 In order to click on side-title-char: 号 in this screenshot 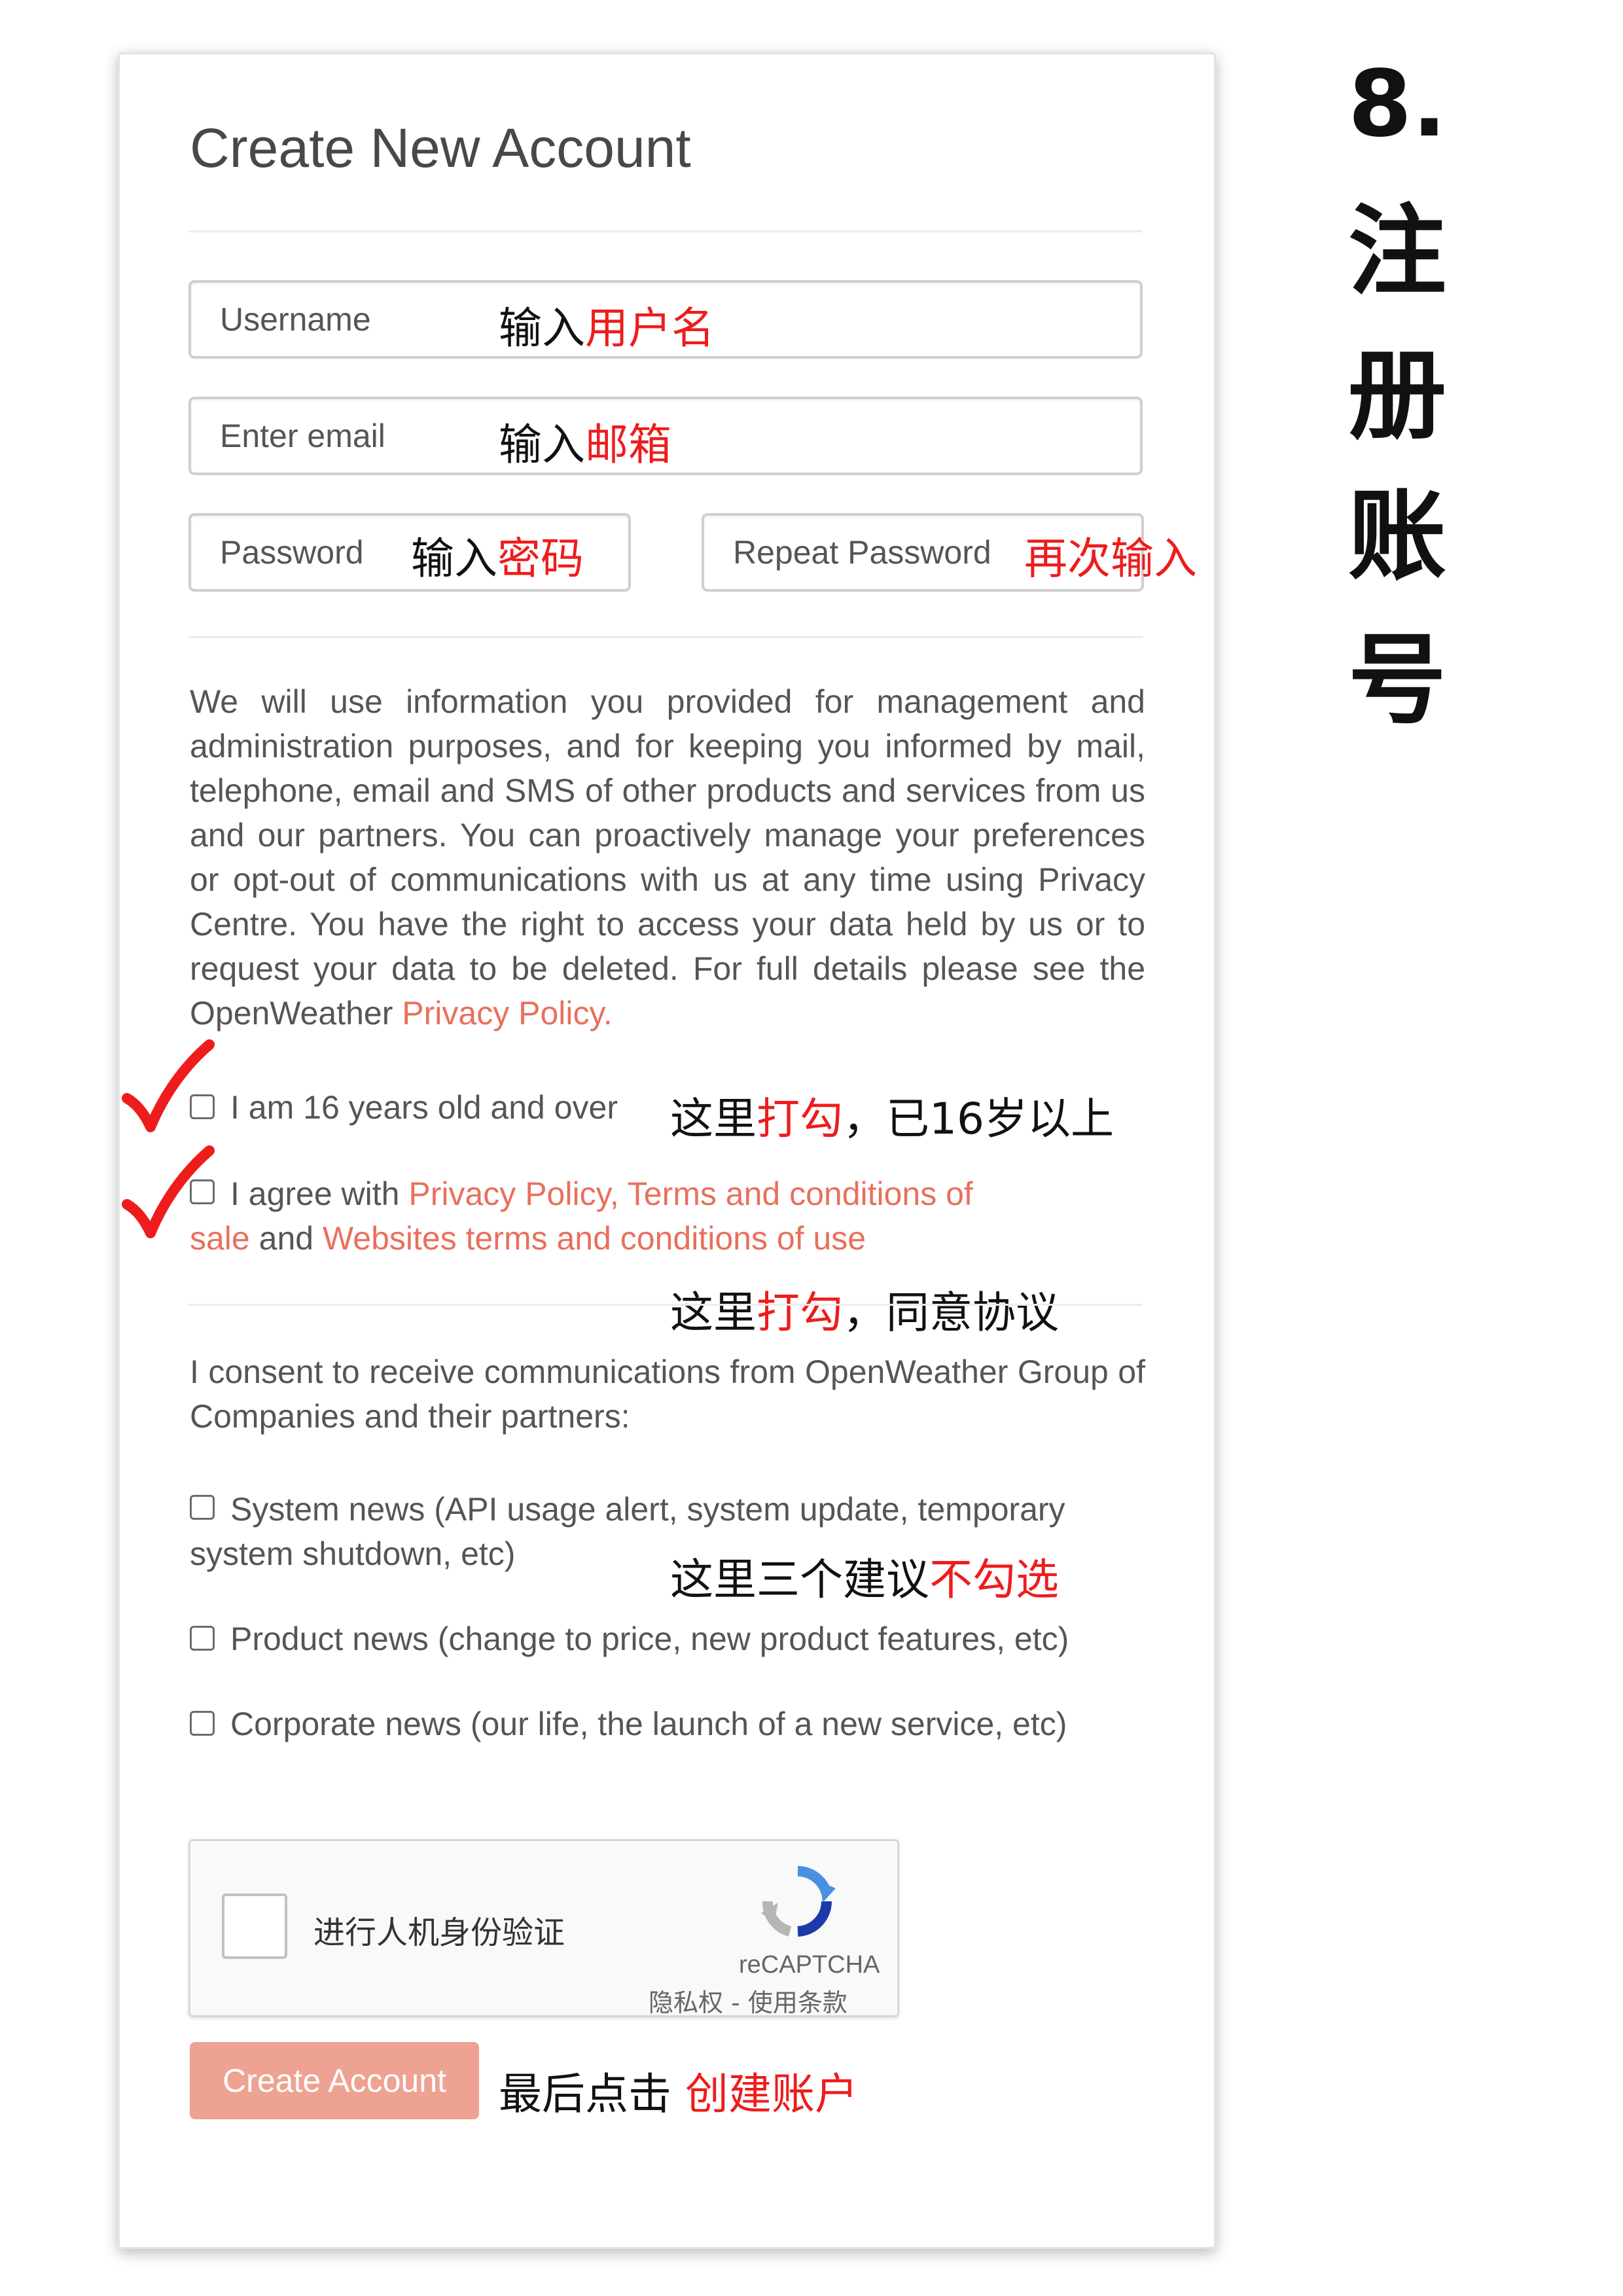, I will do `click(1397, 681)`.